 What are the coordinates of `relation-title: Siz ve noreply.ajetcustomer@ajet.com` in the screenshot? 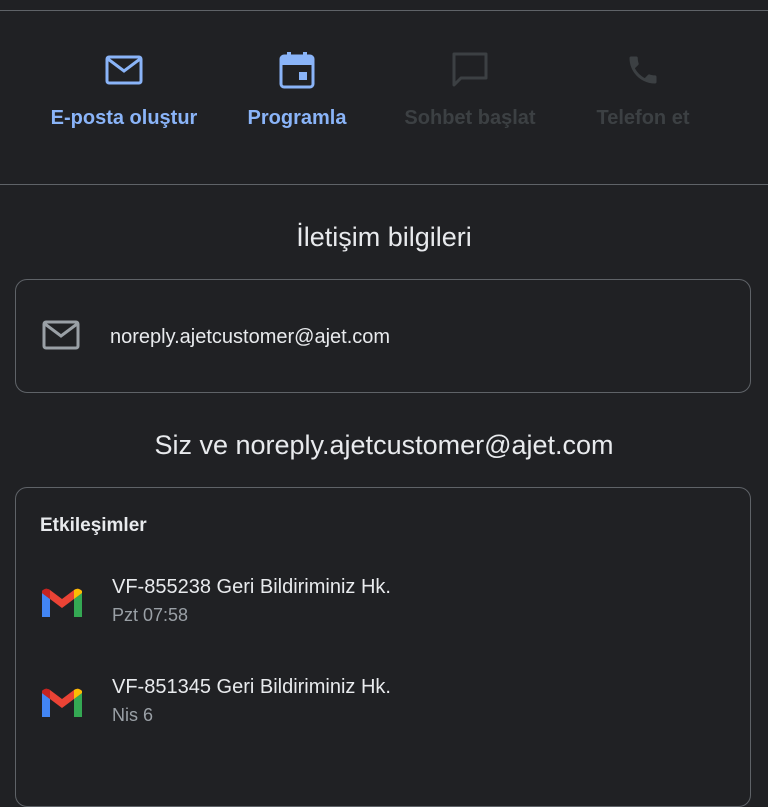 It's located at (384, 445).